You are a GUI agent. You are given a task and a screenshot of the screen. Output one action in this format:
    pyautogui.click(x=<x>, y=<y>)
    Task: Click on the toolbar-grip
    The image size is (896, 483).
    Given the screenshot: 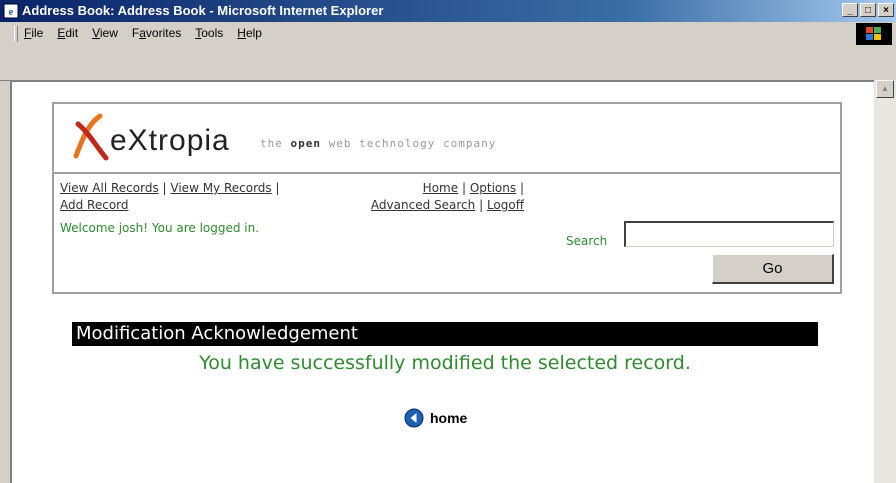 What is the action you would take?
    pyautogui.click(x=16, y=34)
    